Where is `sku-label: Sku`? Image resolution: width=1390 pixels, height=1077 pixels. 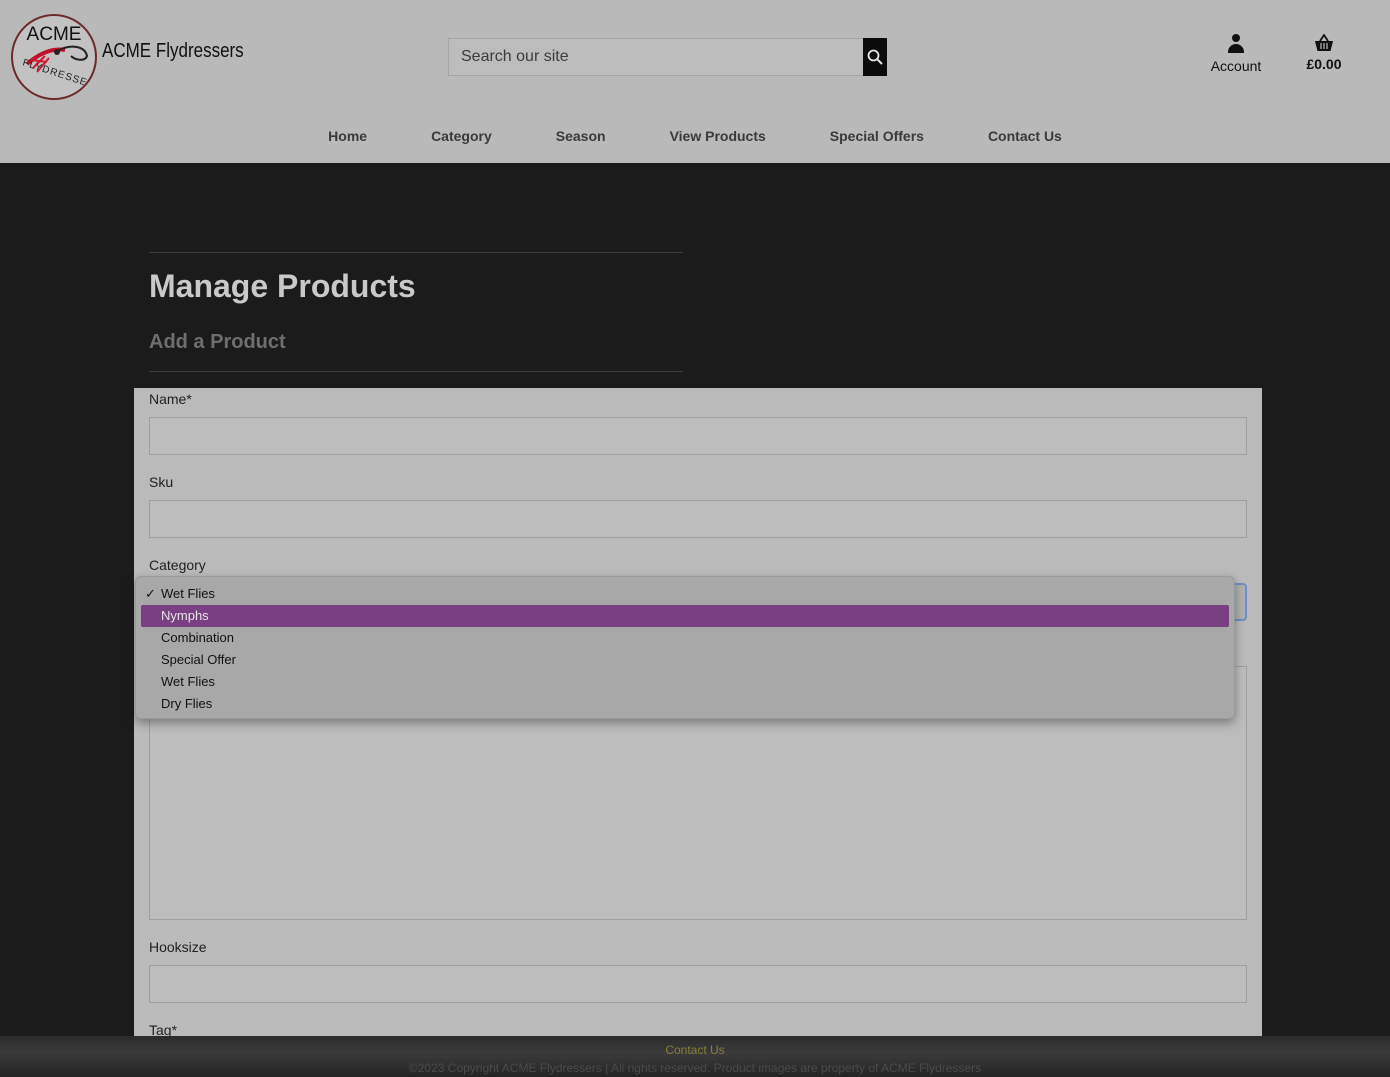
sku-label: Sku is located at coordinates (161, 482).